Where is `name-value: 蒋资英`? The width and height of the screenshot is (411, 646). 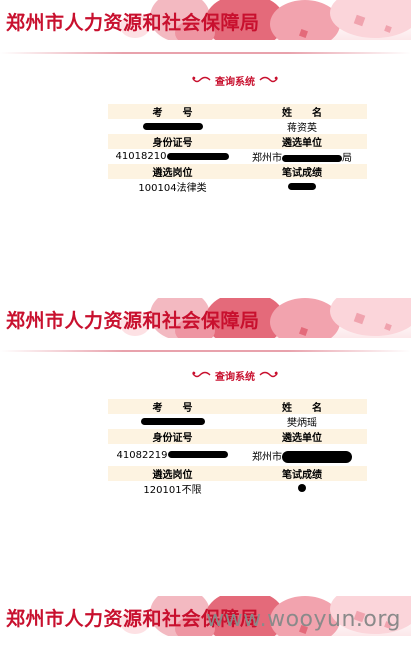 name-value: 蒋资英 is located at coordinates (302, 126).